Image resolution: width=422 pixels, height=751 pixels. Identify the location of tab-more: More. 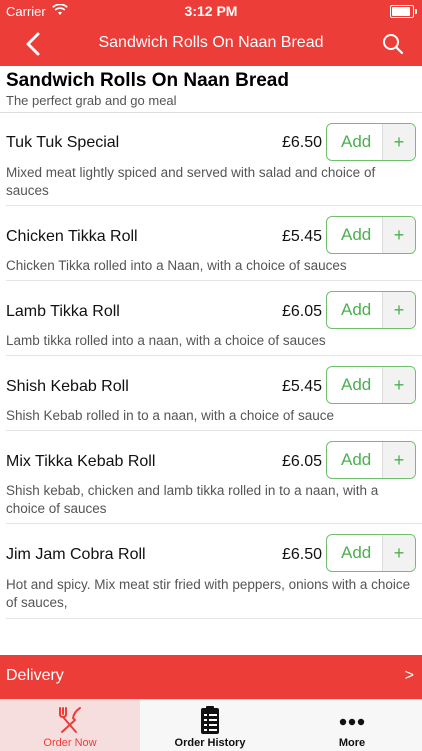
(352, 725).